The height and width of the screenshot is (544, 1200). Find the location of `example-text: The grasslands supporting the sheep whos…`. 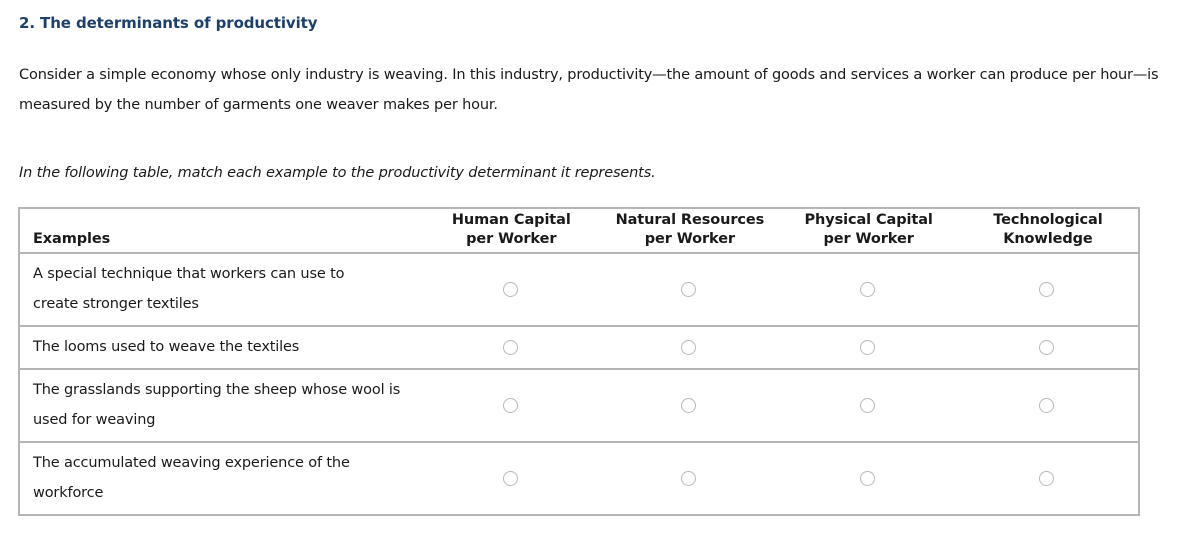

example-text: The grasslands supporting the sheep whos… is located at coordinates (221, 406).